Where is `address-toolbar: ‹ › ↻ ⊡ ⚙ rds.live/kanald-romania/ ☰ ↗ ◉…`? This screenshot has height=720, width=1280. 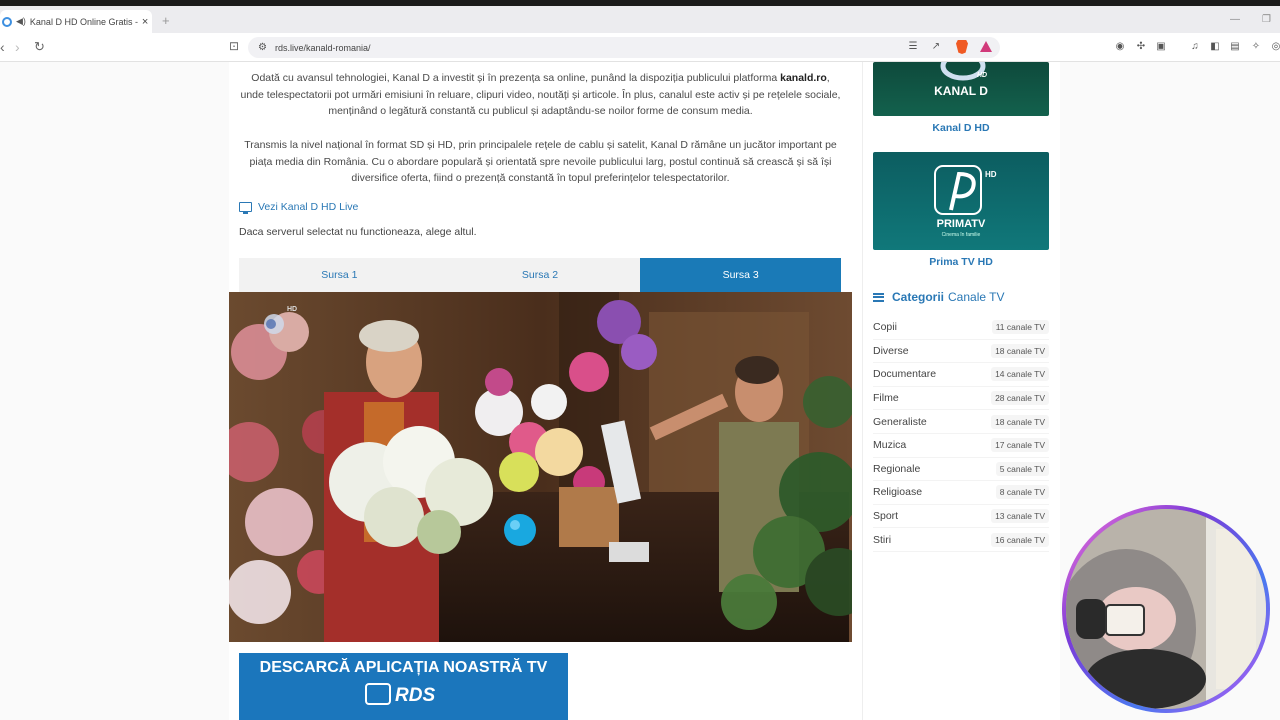
address-toolbar: ‹ › ↻ ⊡ ⚙ rds.live/kanald-romania/ ☰ ↗ ◉… is located at coordinates (640, 47).